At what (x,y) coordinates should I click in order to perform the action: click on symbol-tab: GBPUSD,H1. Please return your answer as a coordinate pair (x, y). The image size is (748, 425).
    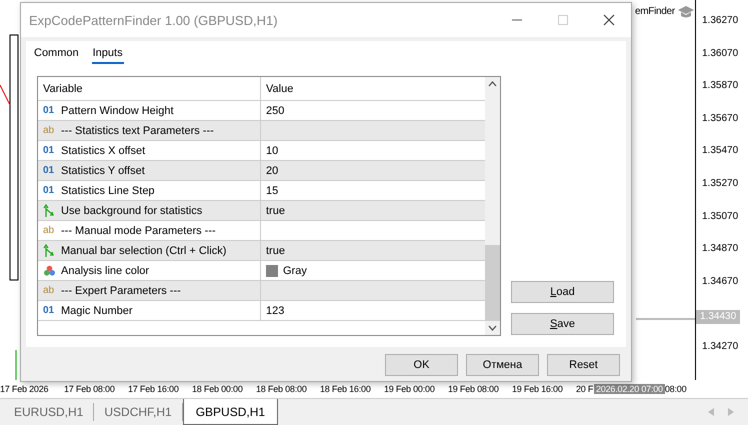
    Looking at the image, I should click on (230, 412).